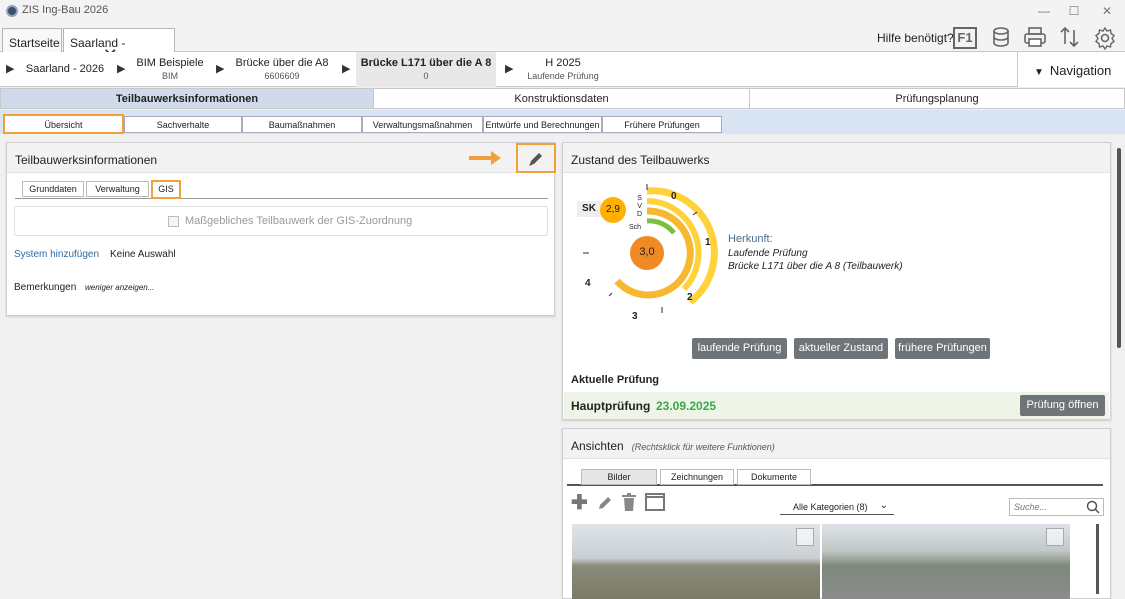  What do you see at coordinates (1097, 559) in the screenshot?
I see `views-scrollbar` at bounding box center [1097, 559].